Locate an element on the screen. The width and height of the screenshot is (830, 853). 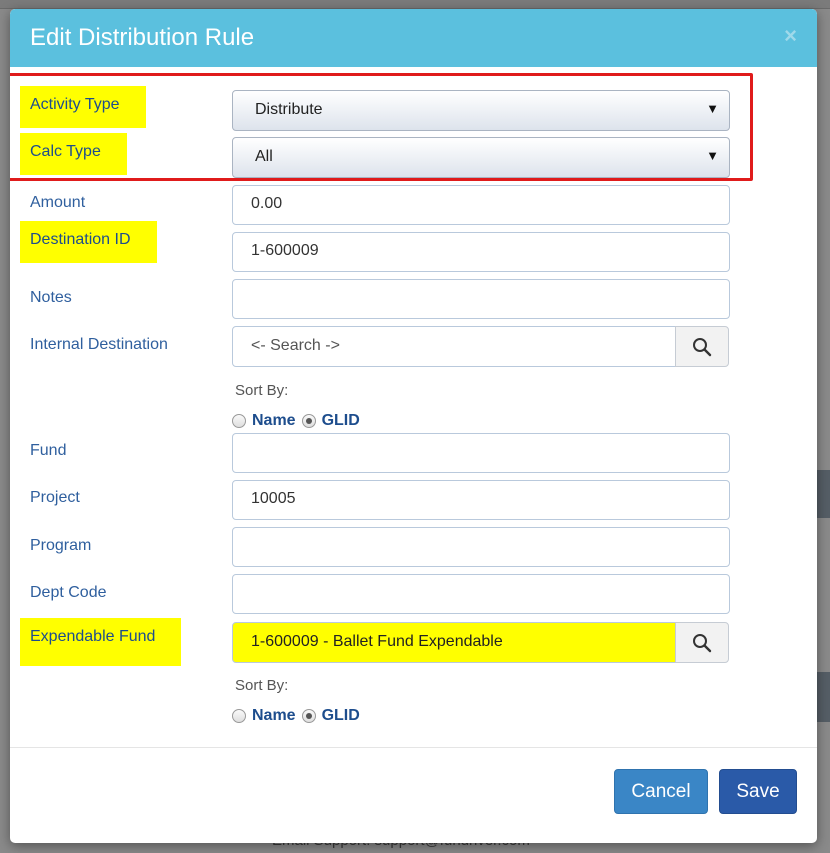
internal-destination-search-button is located at coordinates (702, 346).